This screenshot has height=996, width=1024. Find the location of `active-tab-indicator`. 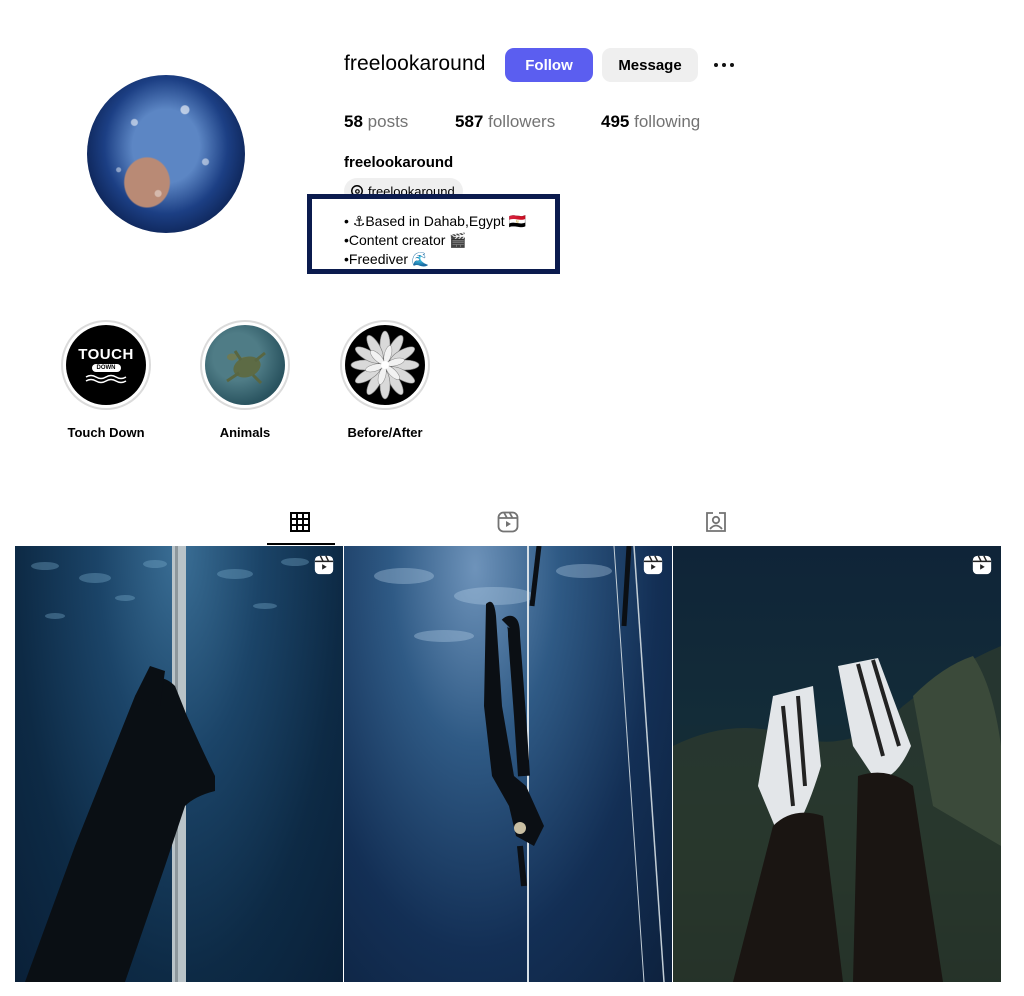

active-tab-indicator is located at coordinates (301, 544).